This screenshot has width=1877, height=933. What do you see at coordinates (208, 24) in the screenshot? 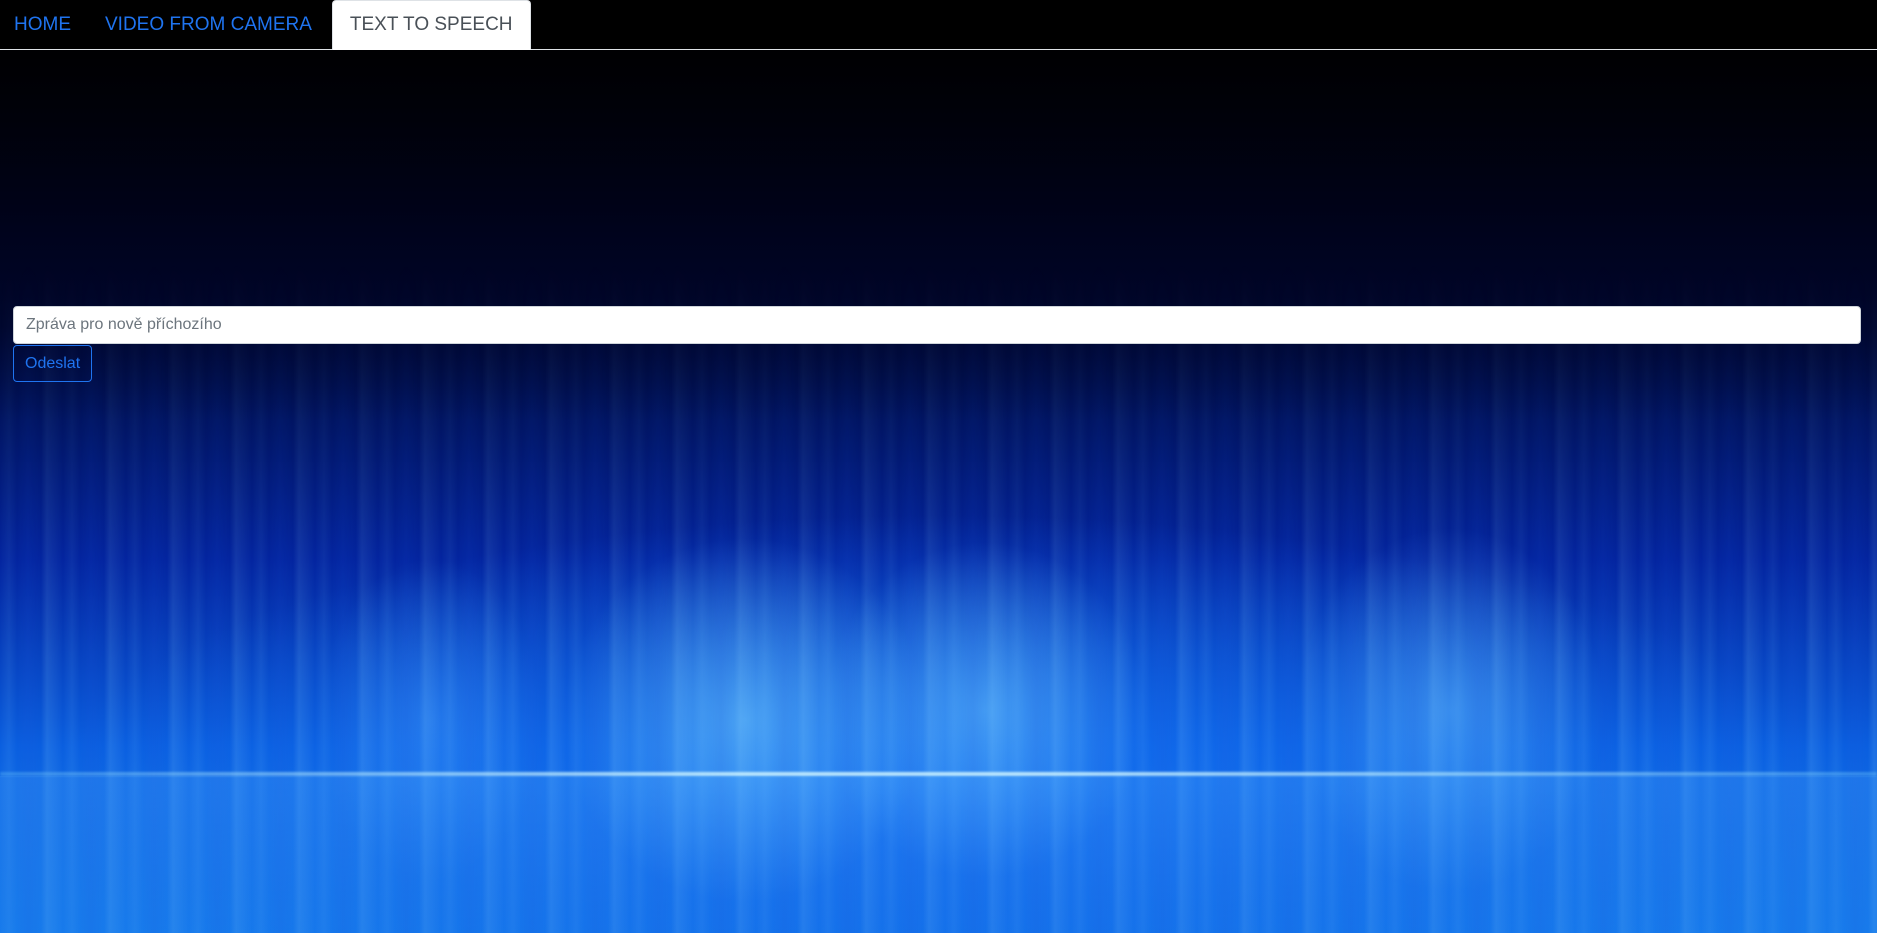
I see `nav-video-from-camera: VIDEO FROM CAMERA` at bounding box center [208, 24].